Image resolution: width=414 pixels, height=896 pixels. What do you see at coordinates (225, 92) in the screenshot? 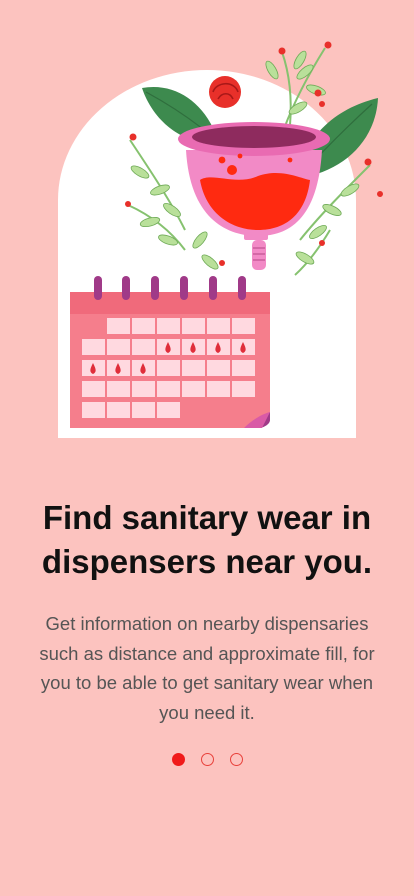
I see `rose-icon` at bounding box center [225, 92].